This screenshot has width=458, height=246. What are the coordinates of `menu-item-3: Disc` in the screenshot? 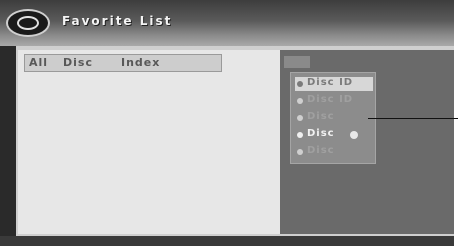 It's located at (334, 118).